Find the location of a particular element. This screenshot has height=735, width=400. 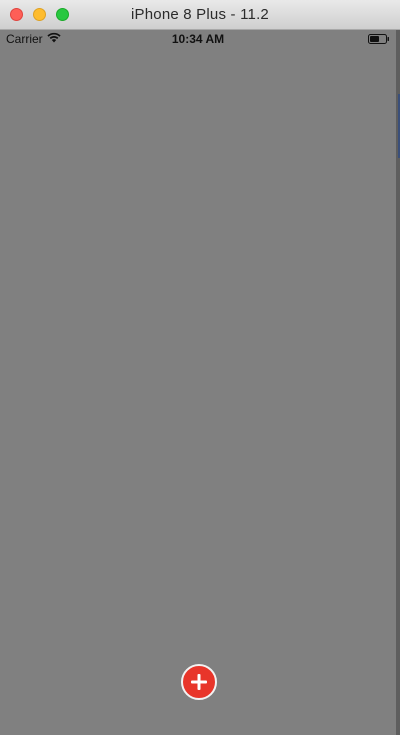

plus-icon is located at coordinates (199, 682).